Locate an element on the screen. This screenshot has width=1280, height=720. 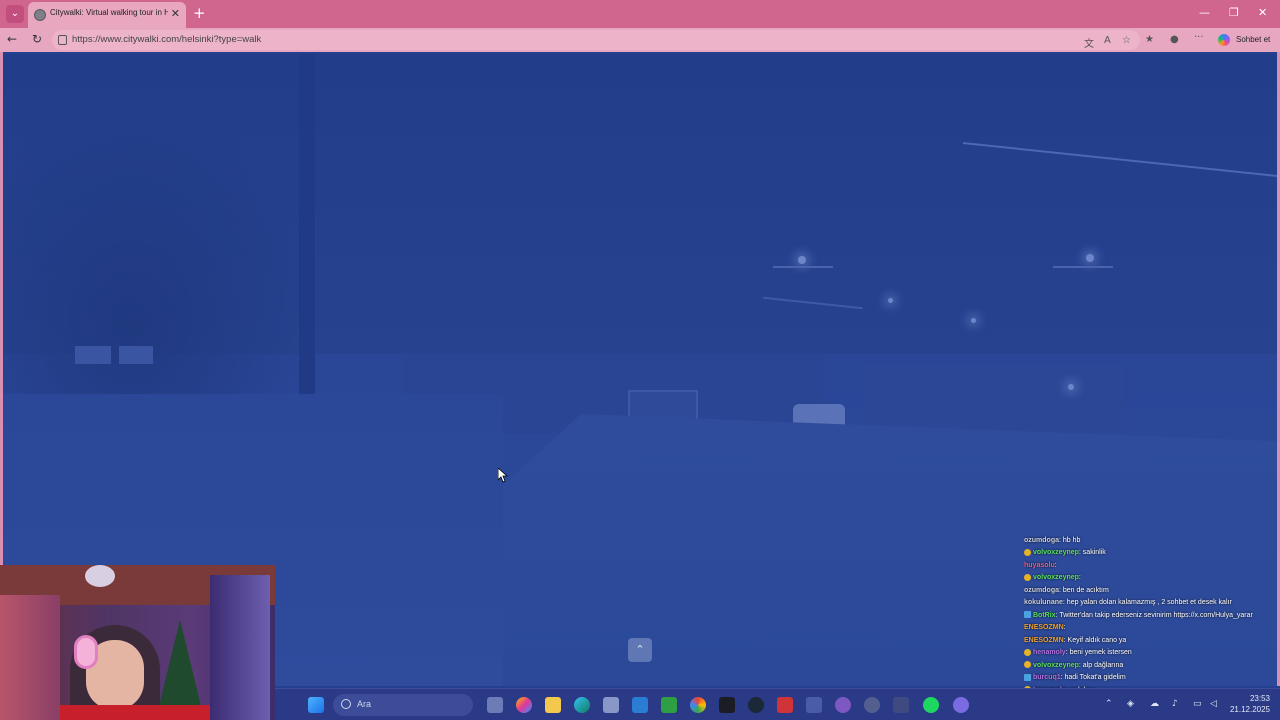
edge-icon is located at coordinates (582, 705).